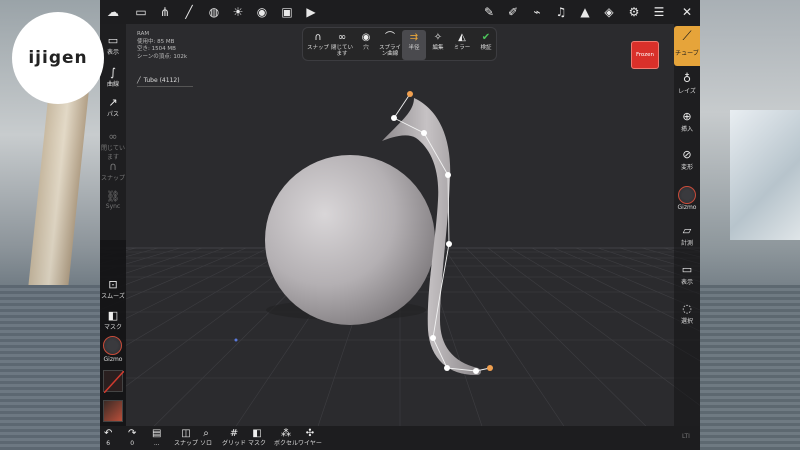 The height and width of the screenshot is (450, 800). Describe the element at coordinates (113, 72) in the screenshot. I see `curve-icon: ∫` at that location.